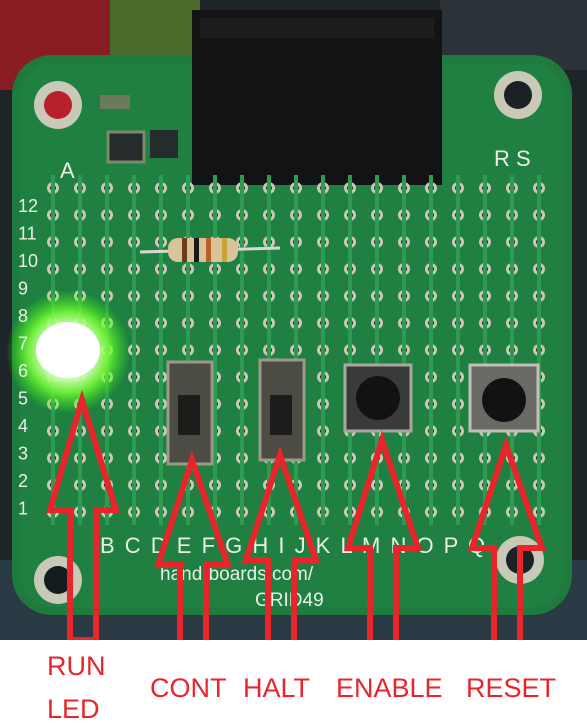 The width and height of the screenshot is (587, 727). What do you see at coordinates (23, 509) in the screenshot?
I see `row-number-label: 1` at bounding box center [23, 509].